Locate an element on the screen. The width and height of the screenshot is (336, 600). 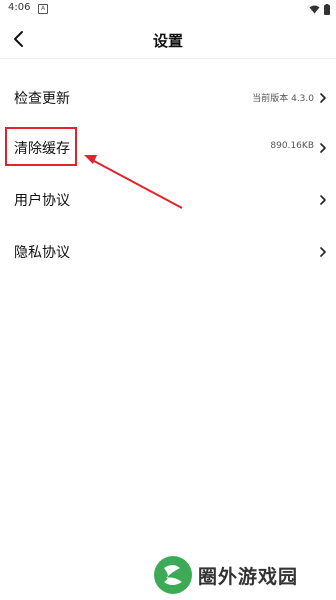
watermark-logo-icon is located at coordinates (173, 575).